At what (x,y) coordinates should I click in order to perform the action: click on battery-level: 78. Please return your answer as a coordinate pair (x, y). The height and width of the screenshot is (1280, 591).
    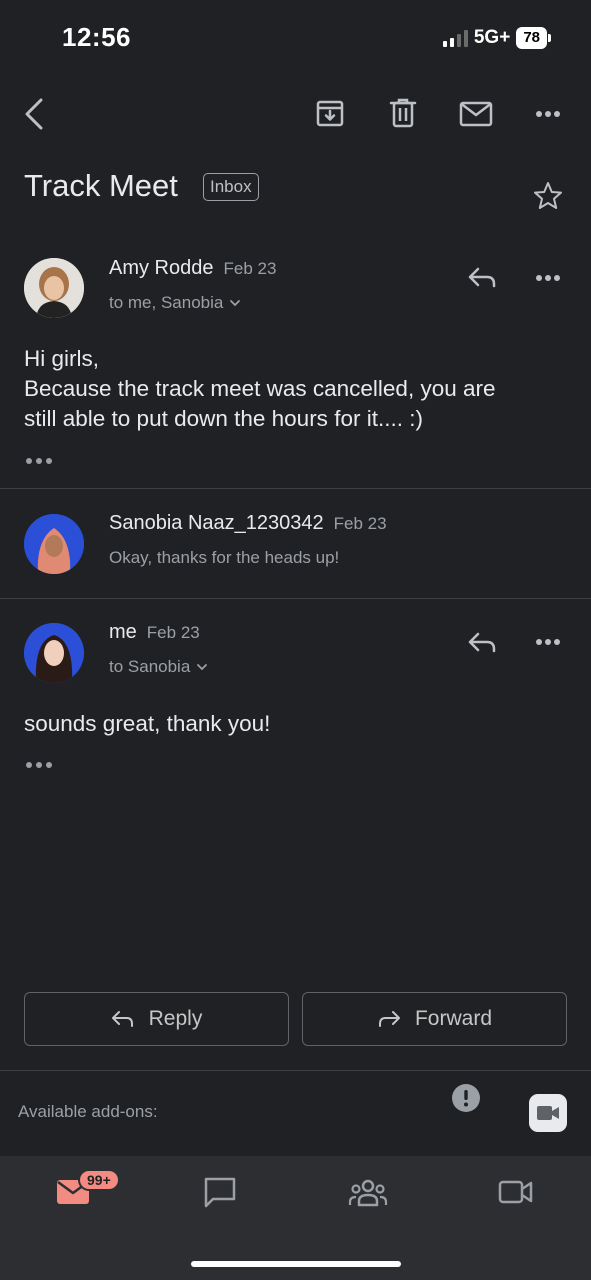
    Looking at the image, I should click on (531, 38).